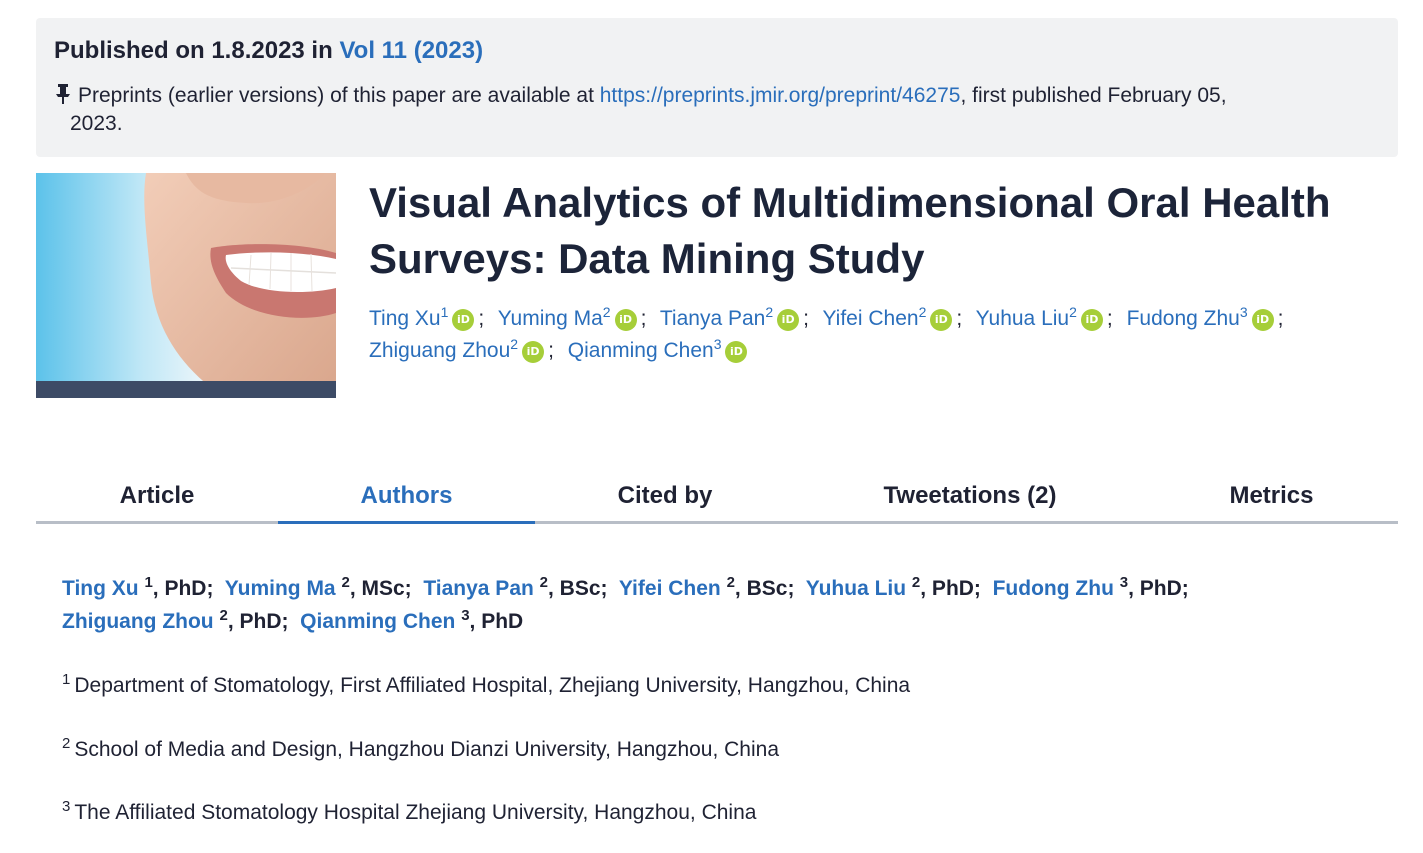 This screenshot has height=853, width=1423. I want to click on tab-article: Article, so click(157, 495).